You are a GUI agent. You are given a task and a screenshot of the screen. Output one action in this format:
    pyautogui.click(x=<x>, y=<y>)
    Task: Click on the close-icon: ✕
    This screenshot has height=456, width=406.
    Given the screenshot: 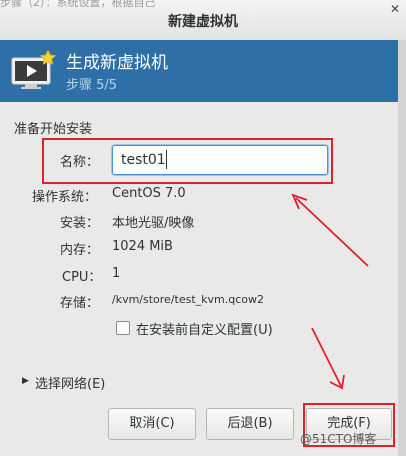 What is the action you would take?
    pyautogui.click(x=395, y=9)
    